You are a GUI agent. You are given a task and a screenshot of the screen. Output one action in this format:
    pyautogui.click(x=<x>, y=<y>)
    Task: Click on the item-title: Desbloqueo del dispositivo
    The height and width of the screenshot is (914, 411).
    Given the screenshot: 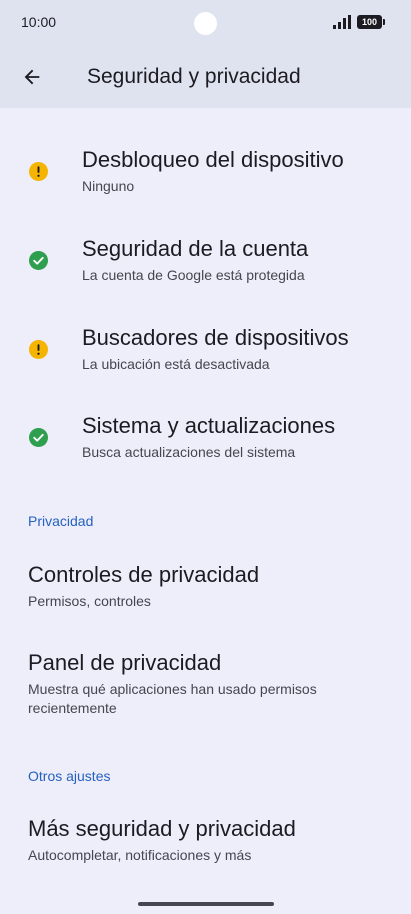 What is the action you would take?
    pyautogui.click(x=213, y=159)
    